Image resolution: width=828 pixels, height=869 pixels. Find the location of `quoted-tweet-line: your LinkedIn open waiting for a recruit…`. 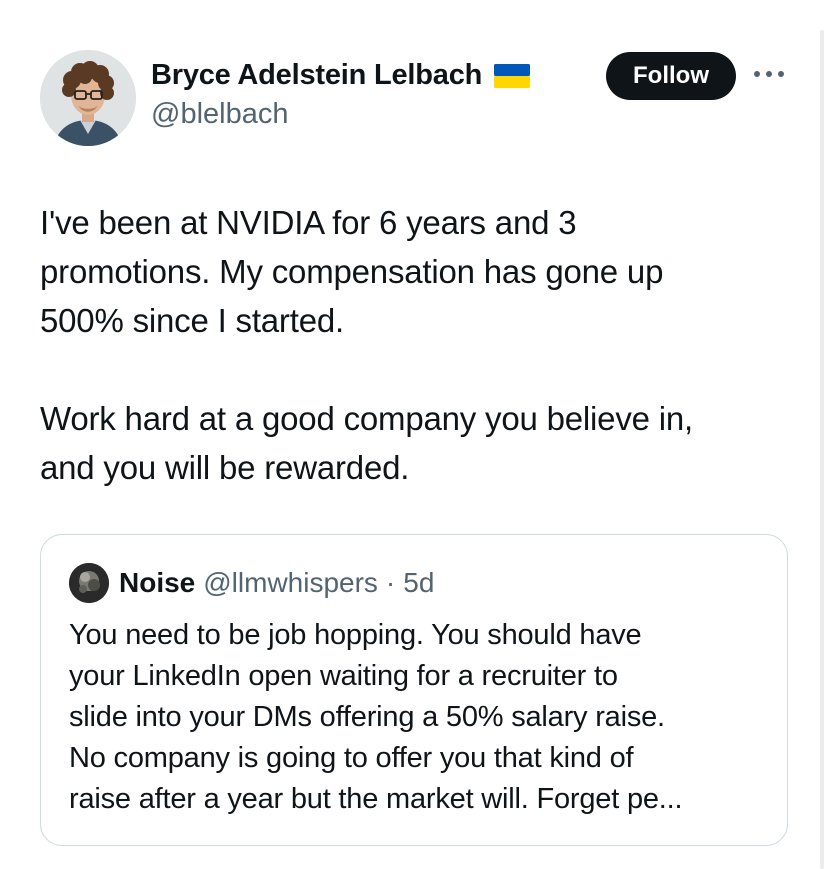

quoted-tweet-line: your LinkedIn open waiting for a recruit… is located at coordinates (343, 676).